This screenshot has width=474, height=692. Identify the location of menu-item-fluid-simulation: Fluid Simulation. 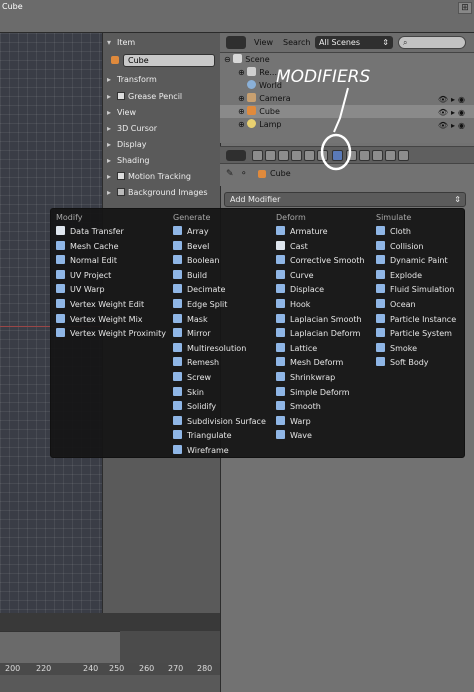
(415, 290).